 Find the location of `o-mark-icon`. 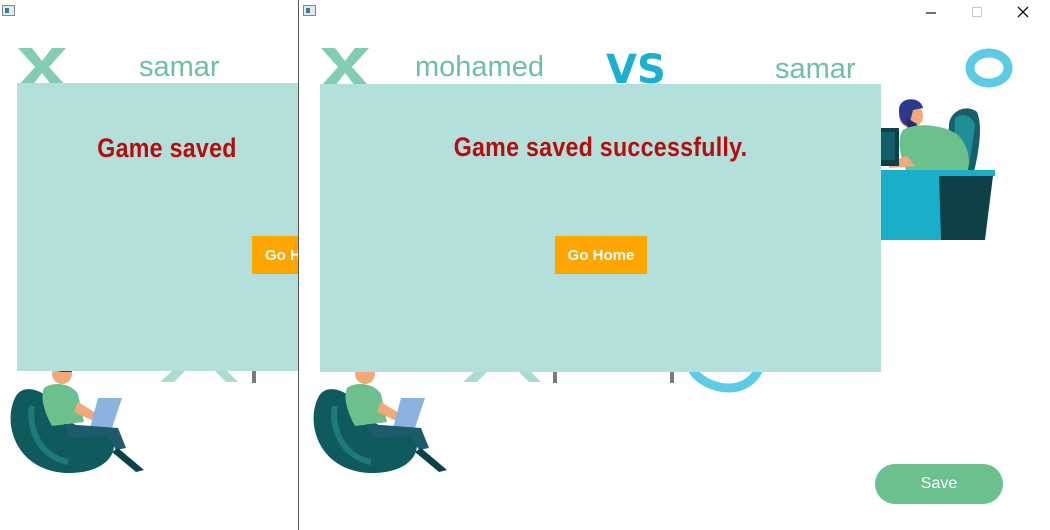

o-mark-icon is located at coordinates (989, 68).